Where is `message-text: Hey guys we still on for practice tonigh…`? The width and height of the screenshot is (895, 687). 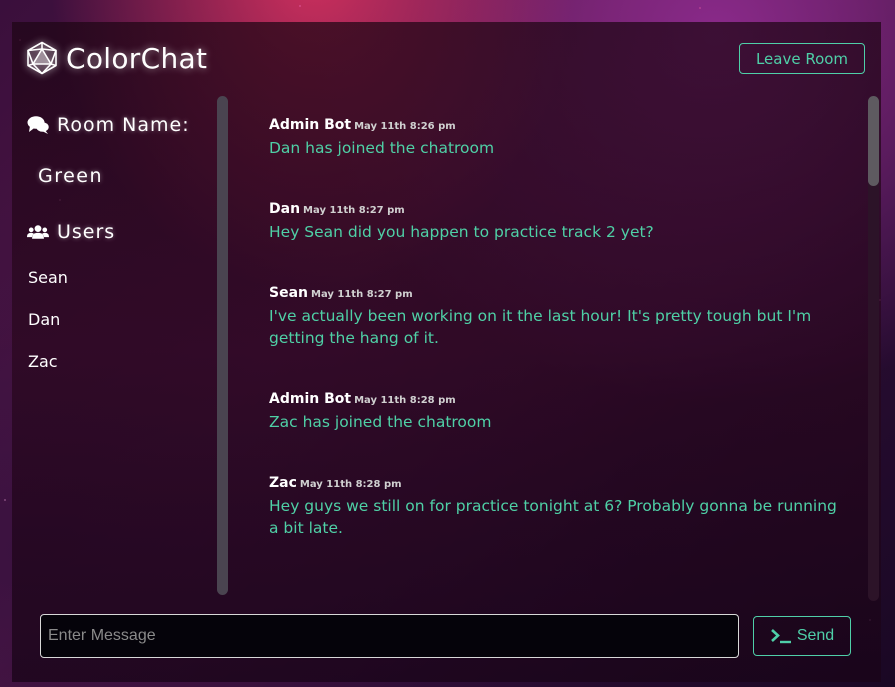
message-text: Hey guys we still on for practice tonigh… is located at coordinates (553, 517).